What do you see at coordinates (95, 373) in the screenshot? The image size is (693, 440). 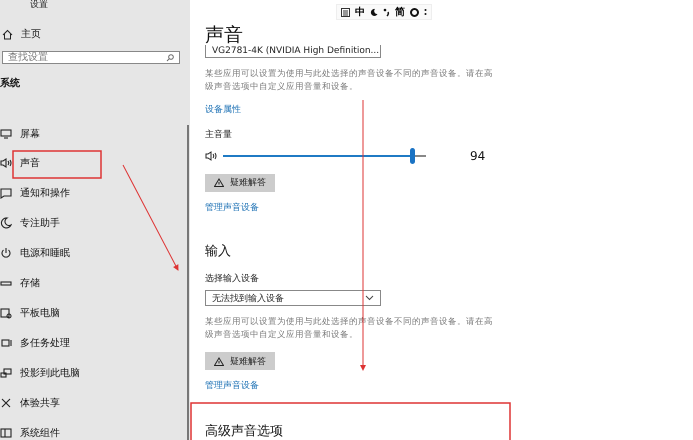 I see `sidebar-item: 投影到此电脑` at bounding box center [95, 373].